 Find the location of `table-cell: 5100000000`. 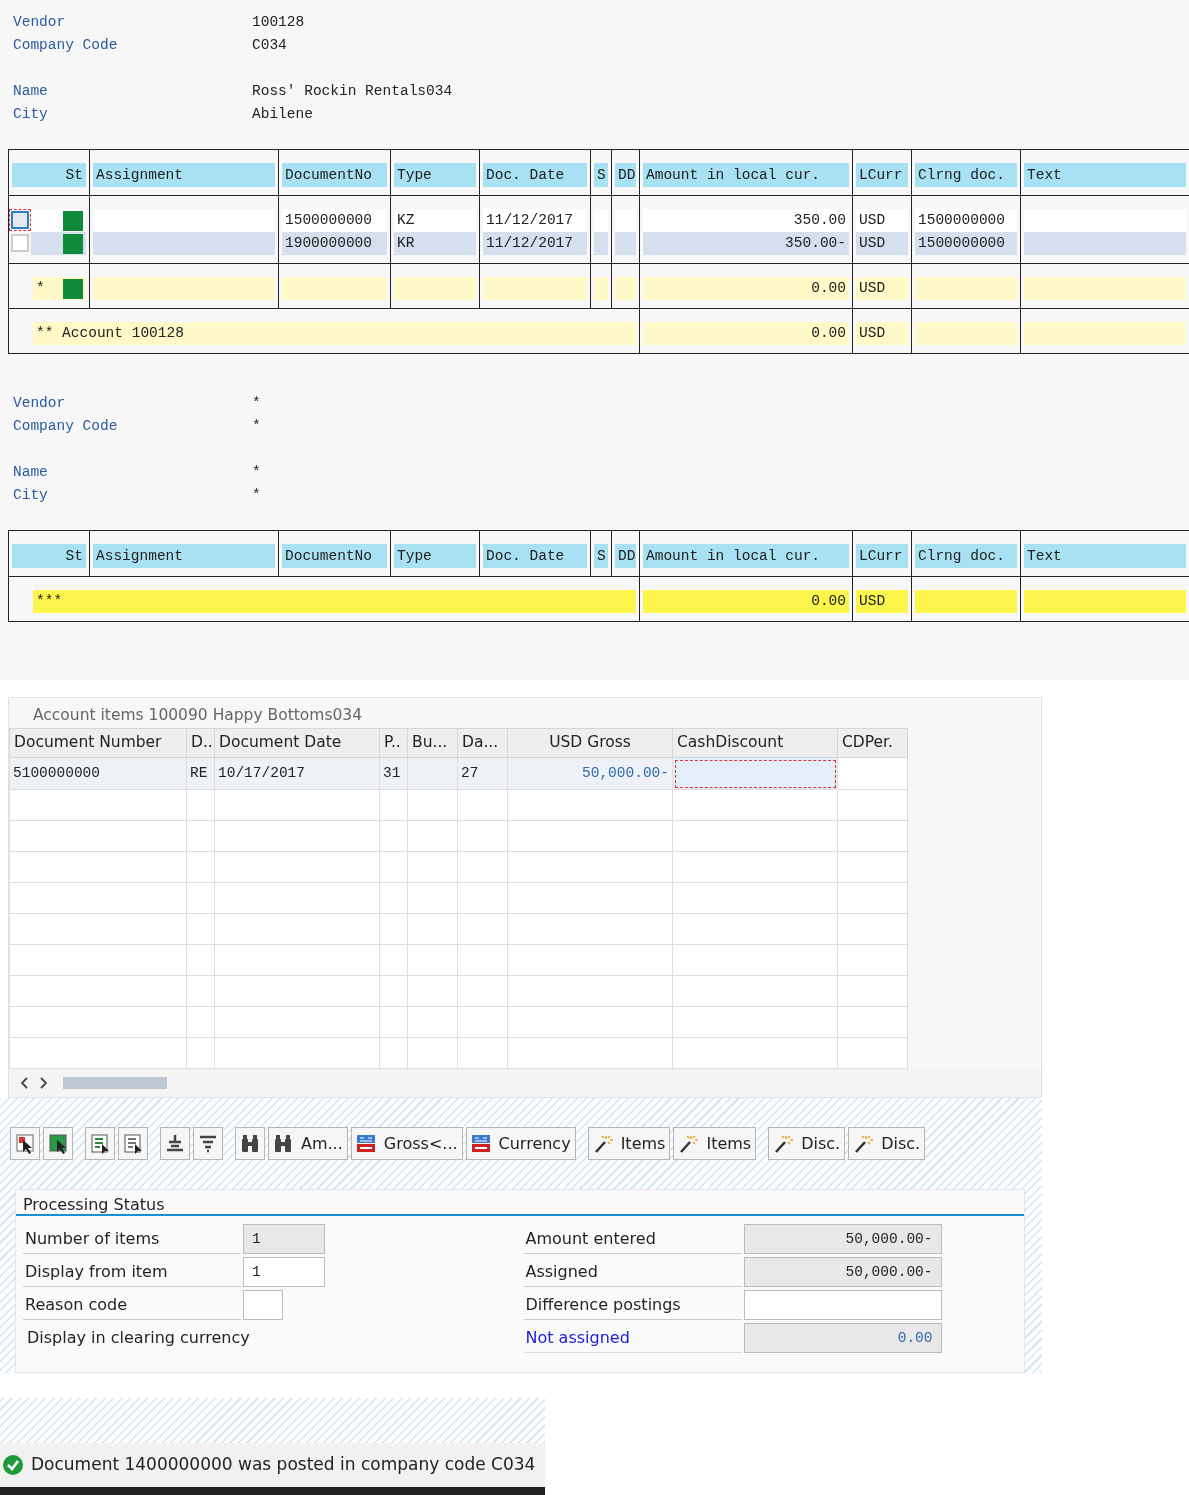

table-cell: 5100000000 is located at coordinates (98, 773).